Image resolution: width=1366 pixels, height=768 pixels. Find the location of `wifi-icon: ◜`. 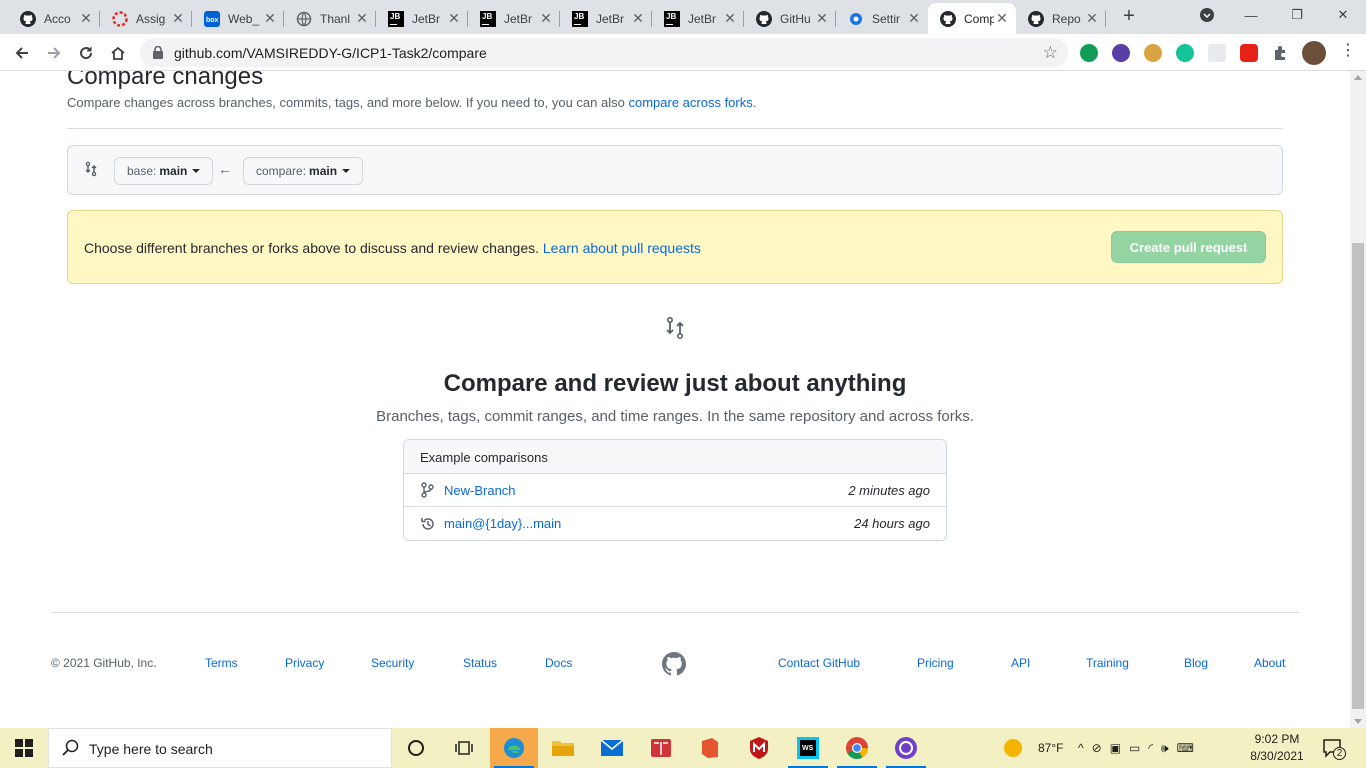

wifi-icon: ◜ is located at coordinates (1150, 748).